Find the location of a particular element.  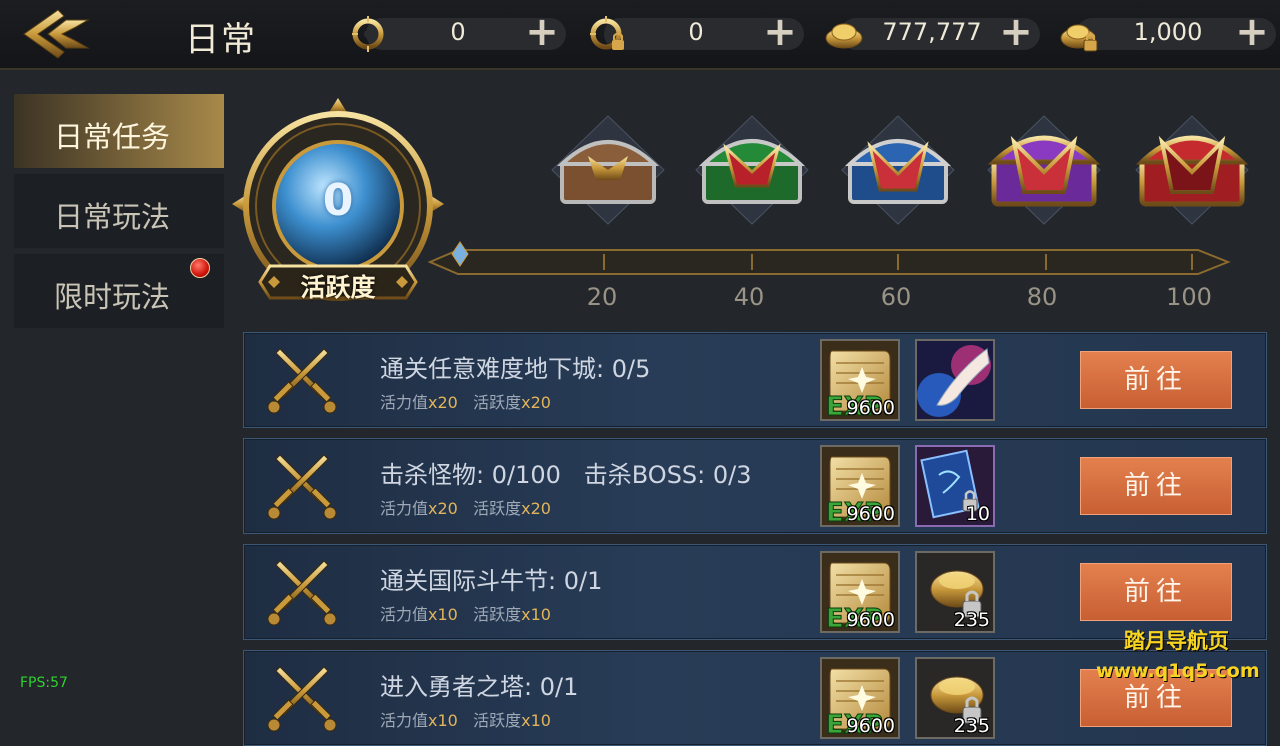

reward-item: 10 is located at coordinates (955, 486).